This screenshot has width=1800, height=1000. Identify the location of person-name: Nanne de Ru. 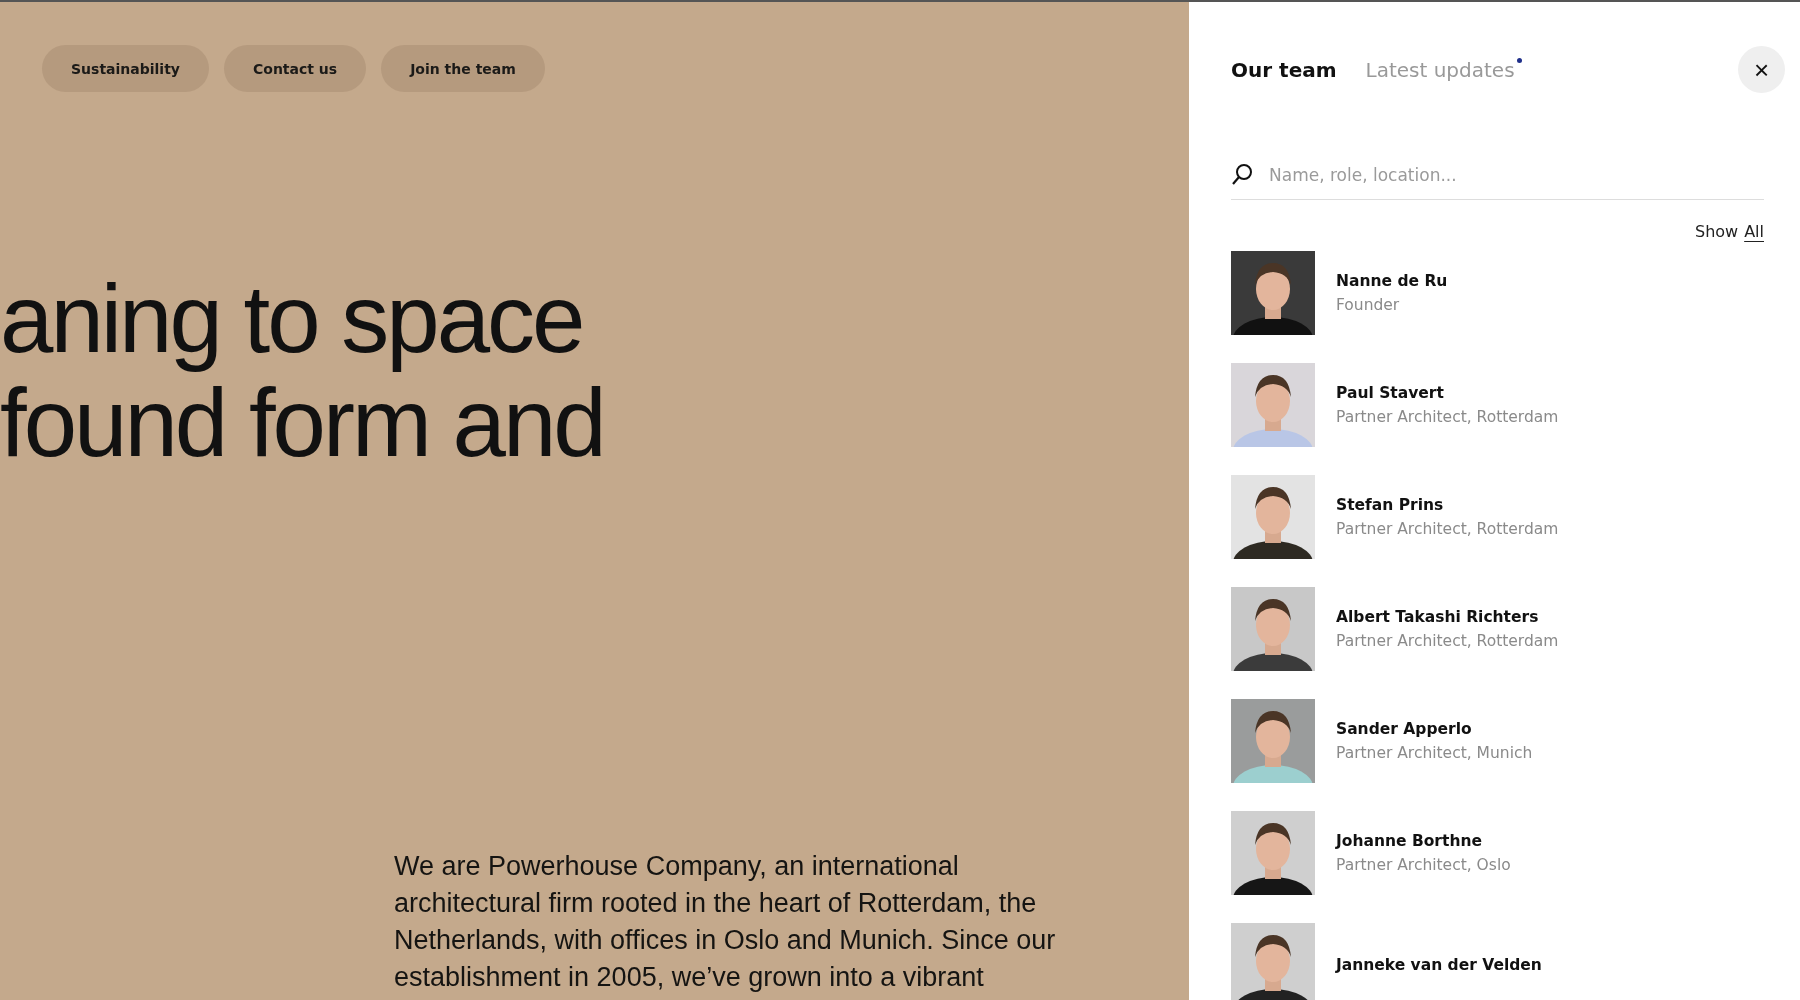
(1392, 281).